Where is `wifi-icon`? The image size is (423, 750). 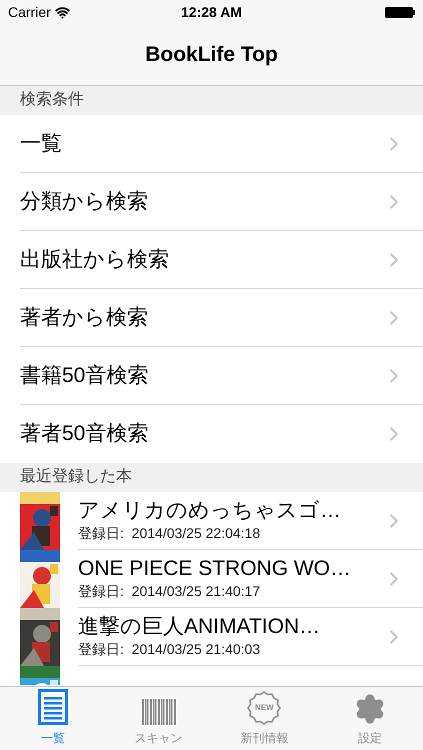 wifi-icon is located at coordinates (62, 12).